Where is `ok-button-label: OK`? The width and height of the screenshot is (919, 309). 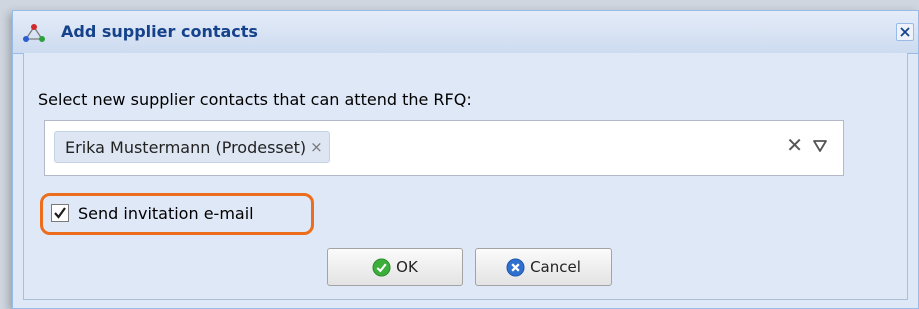
ok-button-label: OK is located at coordinates (407, 267).